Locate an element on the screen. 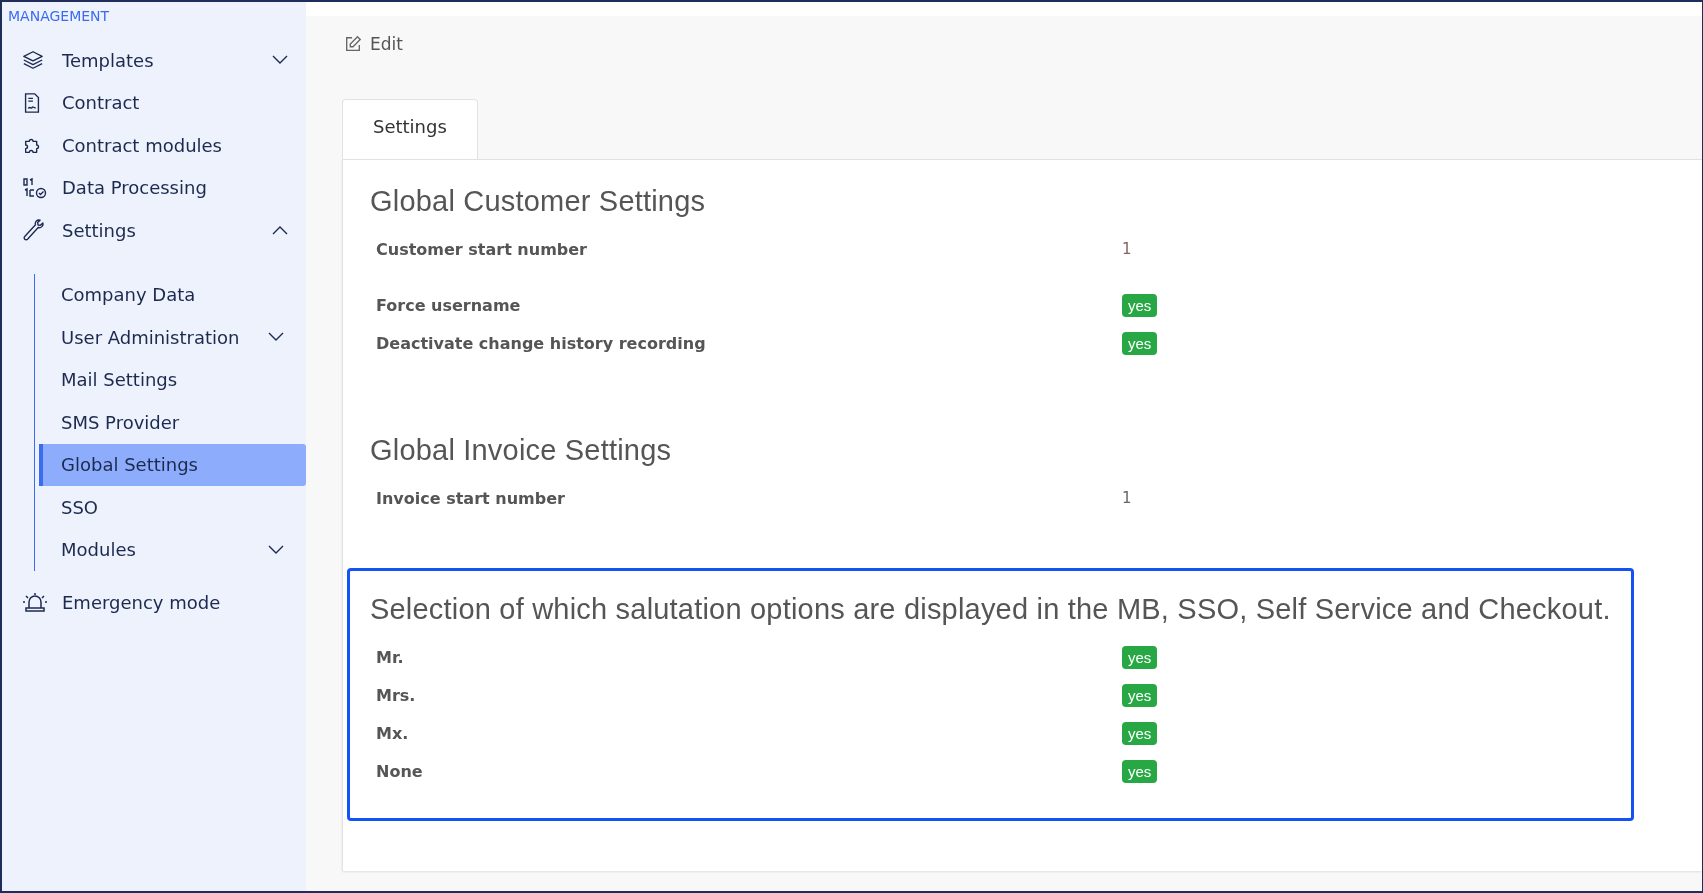  sidebar-item: Data Processing is located at coordinates (154, 187).